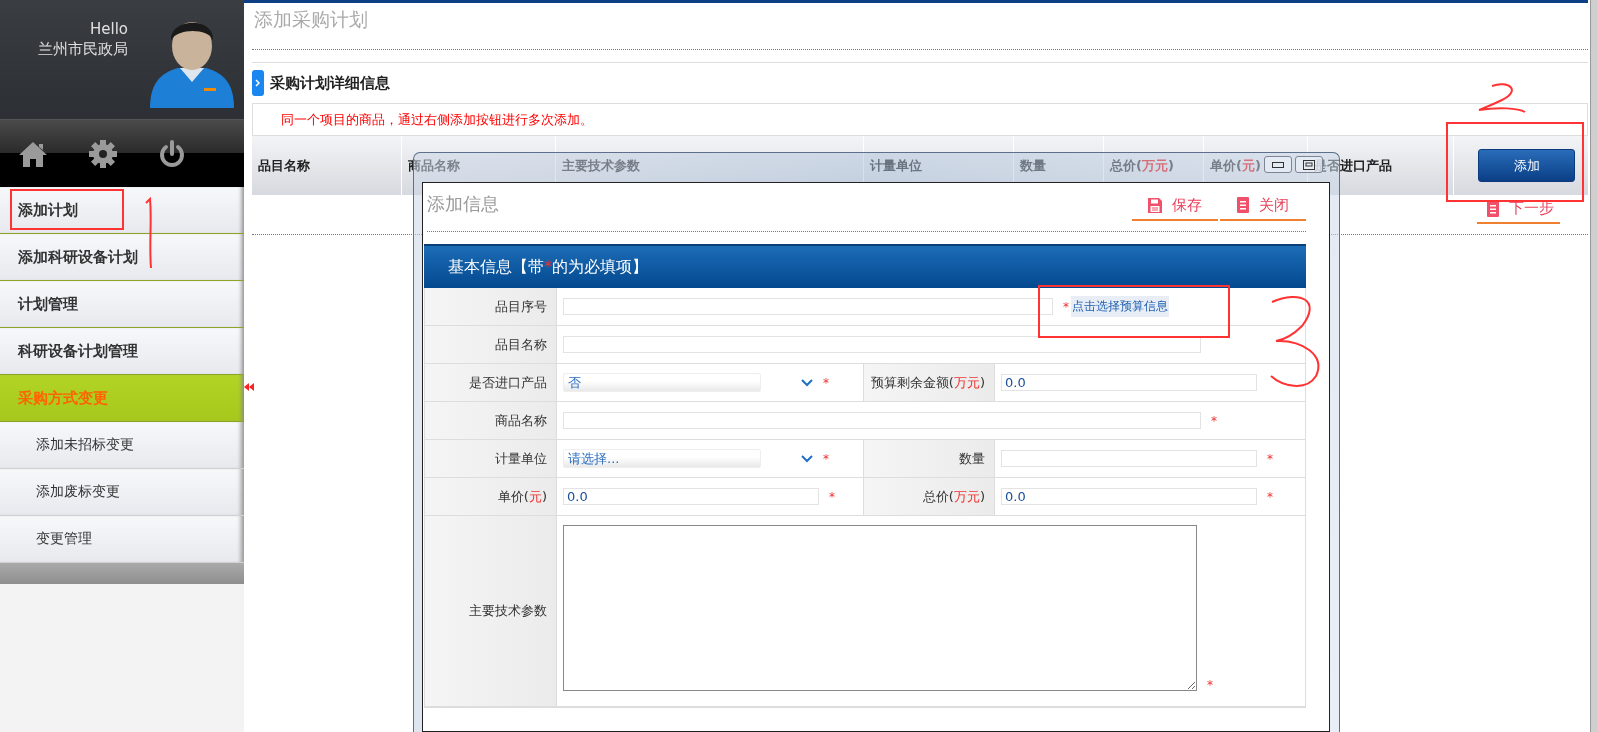  I want to click on minimize-icon, so click(1278, 164).